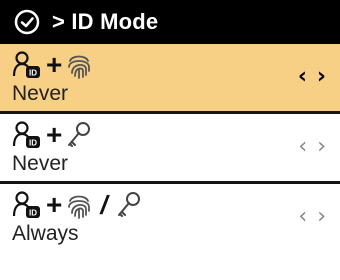 This screenshot has width=340, height=280. I want to click on option-value: Always, so click(45, 233).